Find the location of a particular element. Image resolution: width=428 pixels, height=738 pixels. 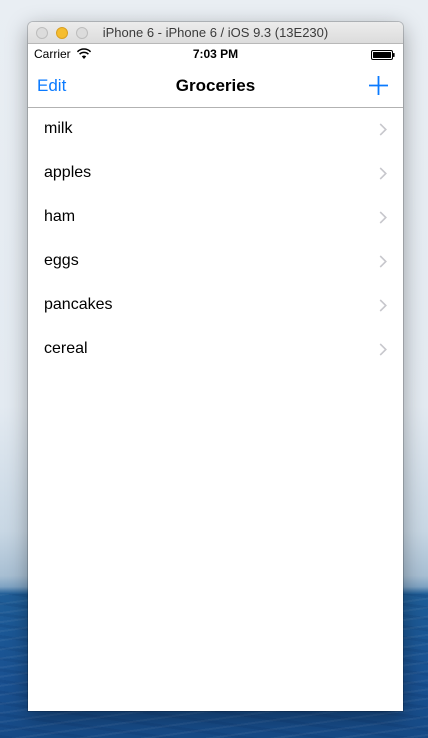

list-item-label: eggs is located at coordinates (61, 260).